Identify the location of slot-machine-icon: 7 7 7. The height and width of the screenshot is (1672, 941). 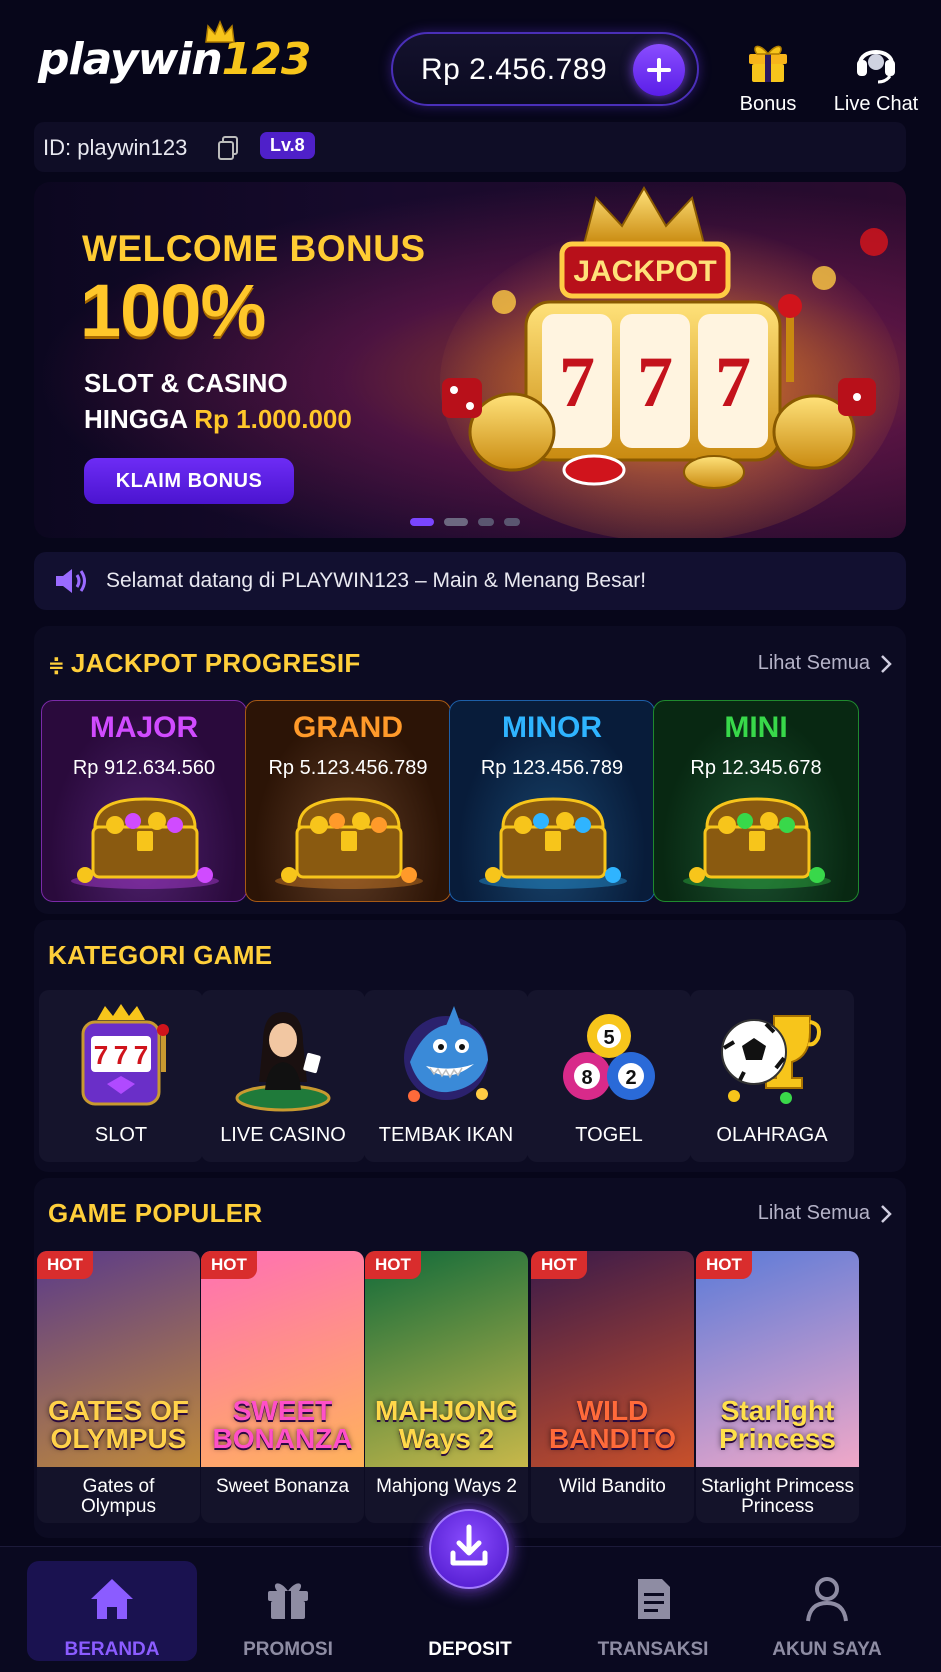
(125, 1055).